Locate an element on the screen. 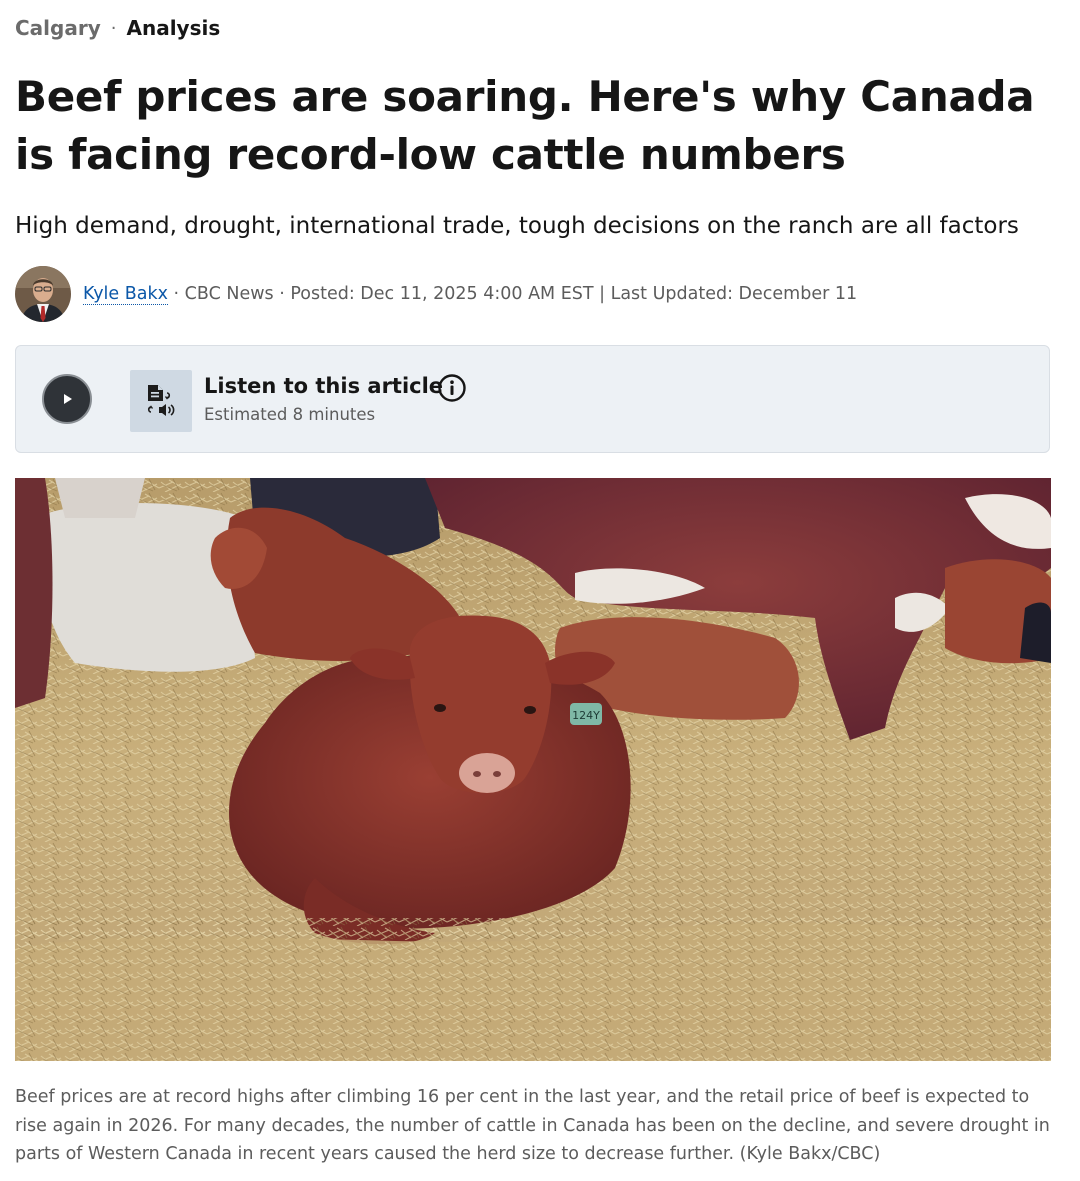 The width and height of the screenshot is (1080, 1181). text-to-speech-icon is located at coordinates (161, 401).